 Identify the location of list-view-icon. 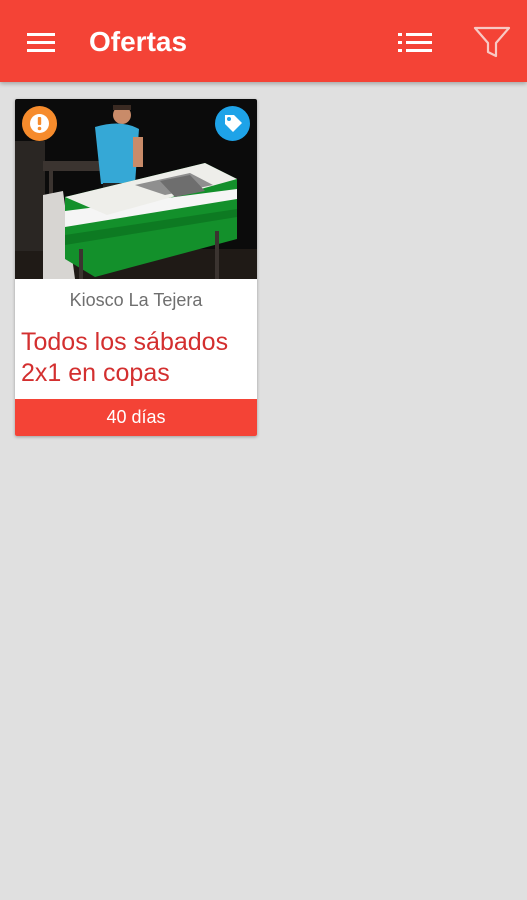
(415, 42).